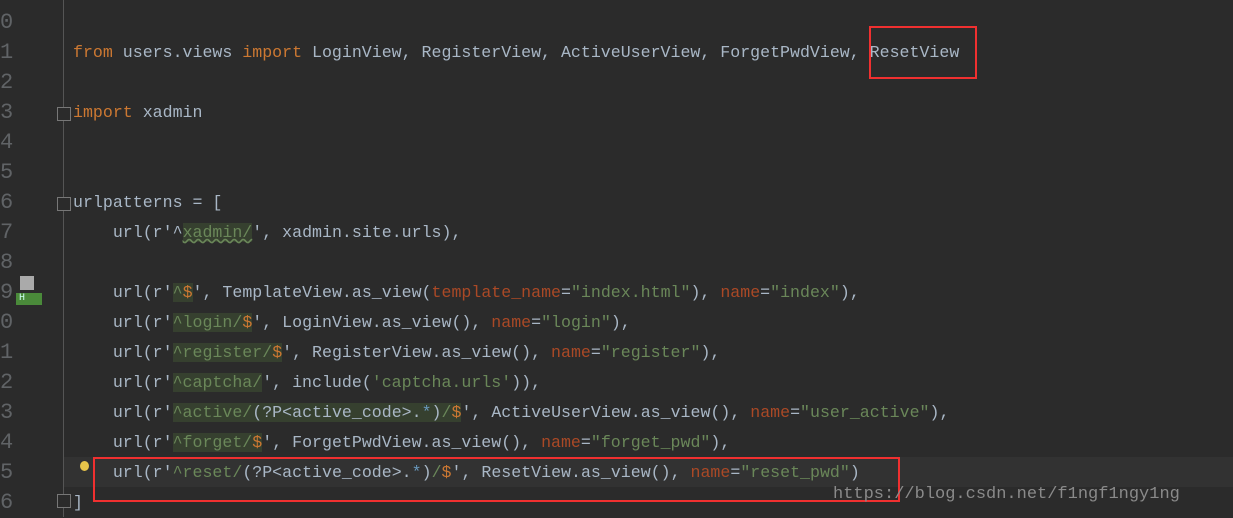  I want to click on code-token: "user_active", so click(865, 412).